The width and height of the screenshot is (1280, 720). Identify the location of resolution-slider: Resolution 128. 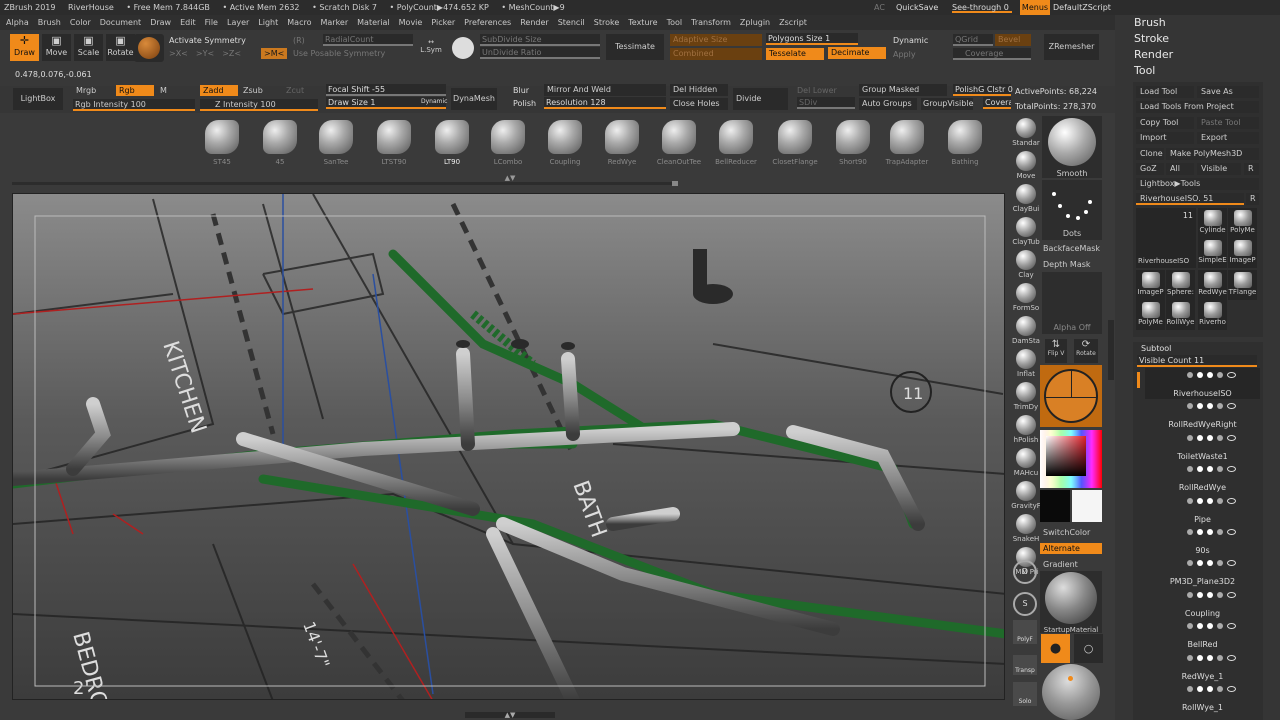
(605, 103).